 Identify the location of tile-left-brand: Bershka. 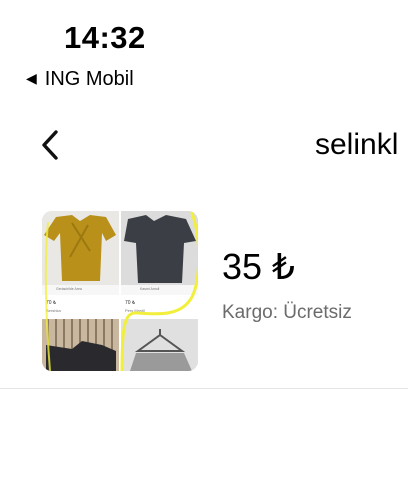
(53, 310).